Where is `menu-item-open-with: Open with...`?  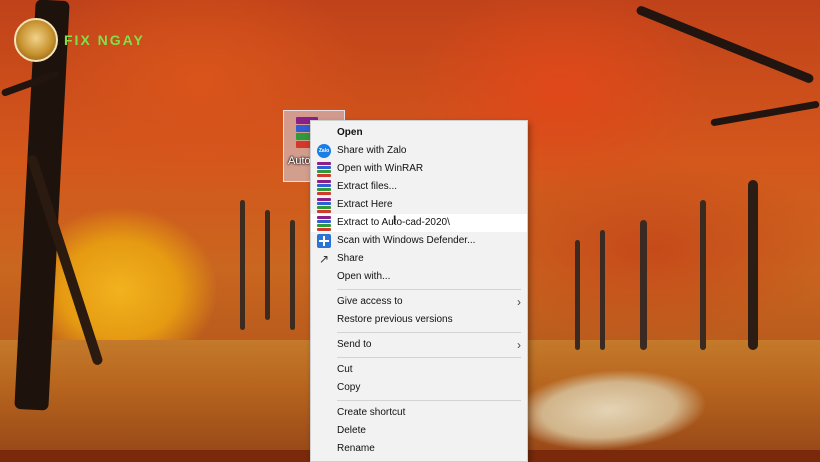 menu-item-open-with: Open with... is located at coordinates (419, 277).